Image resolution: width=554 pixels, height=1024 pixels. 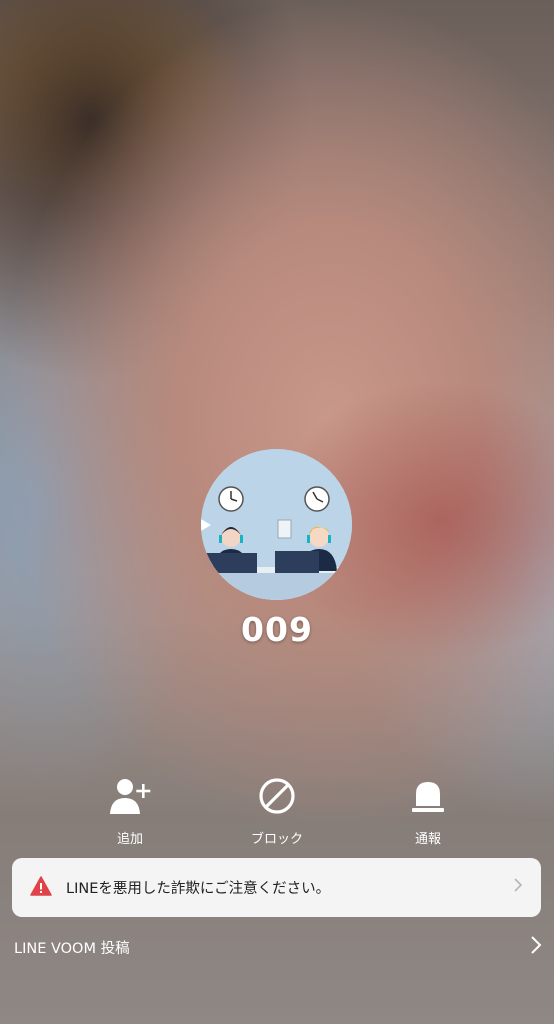 I want to click on warning-icon, so click(x=41, y=887).